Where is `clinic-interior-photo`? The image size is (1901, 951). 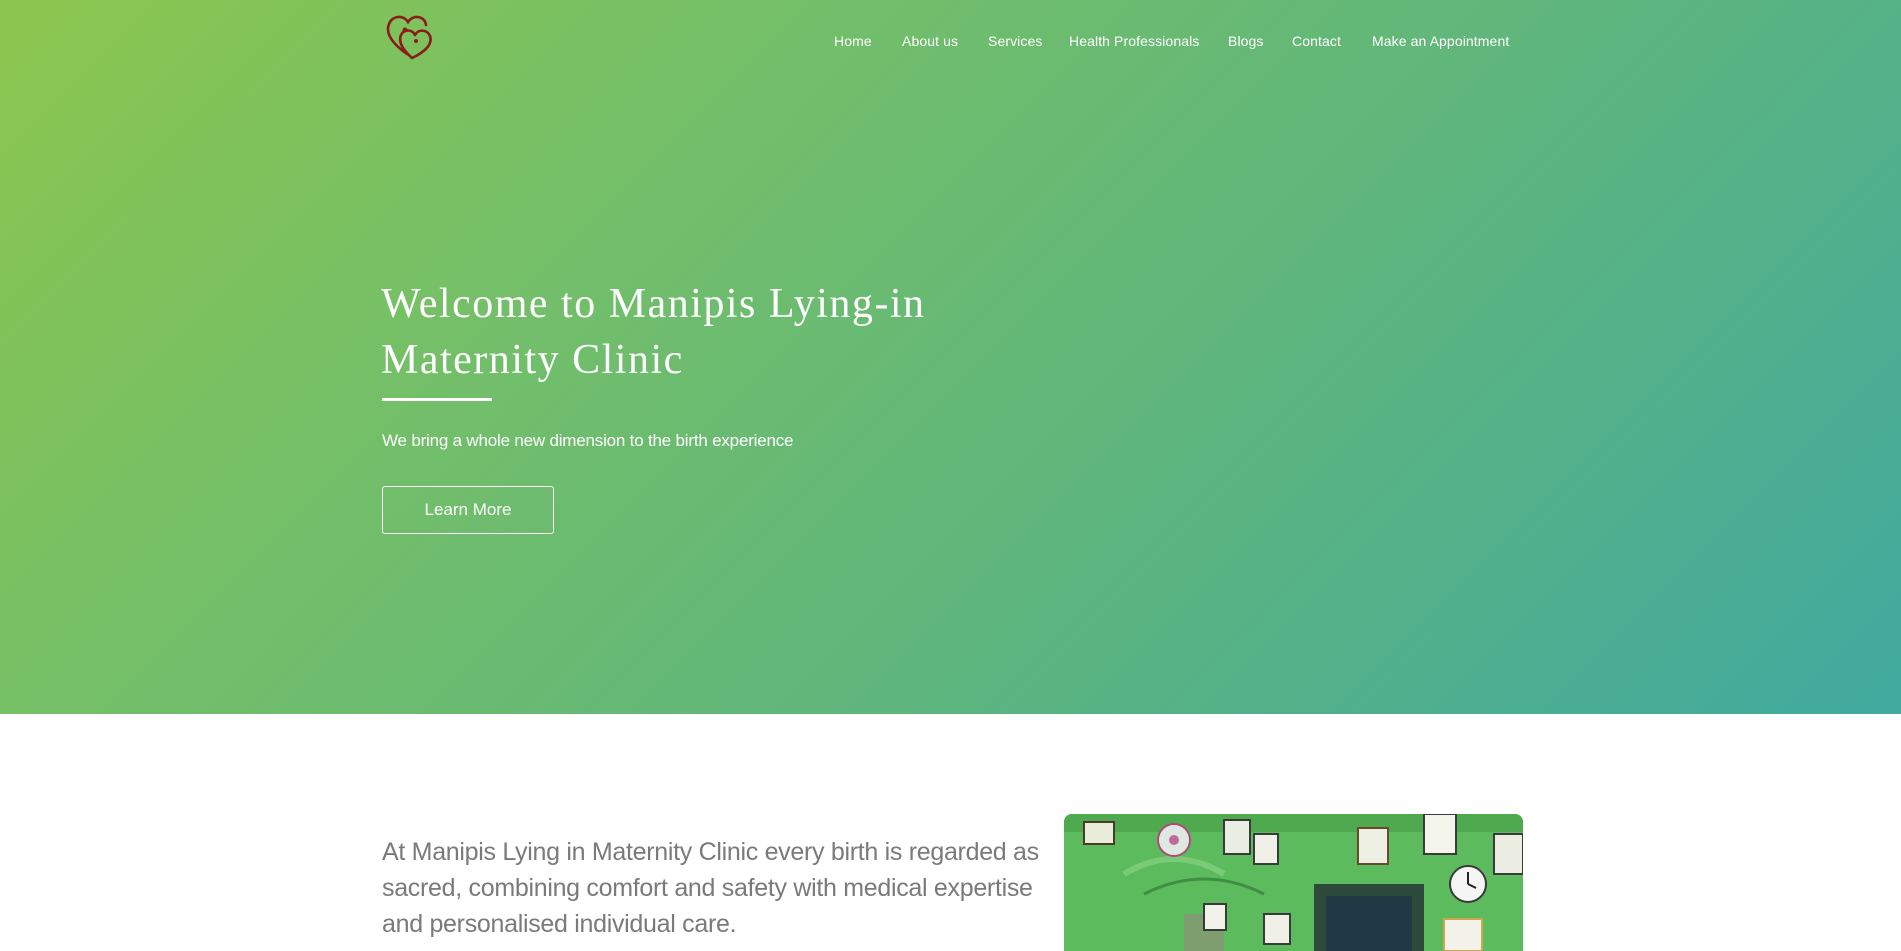
clinic-interior-photo is located at coordinates (1293, 882).